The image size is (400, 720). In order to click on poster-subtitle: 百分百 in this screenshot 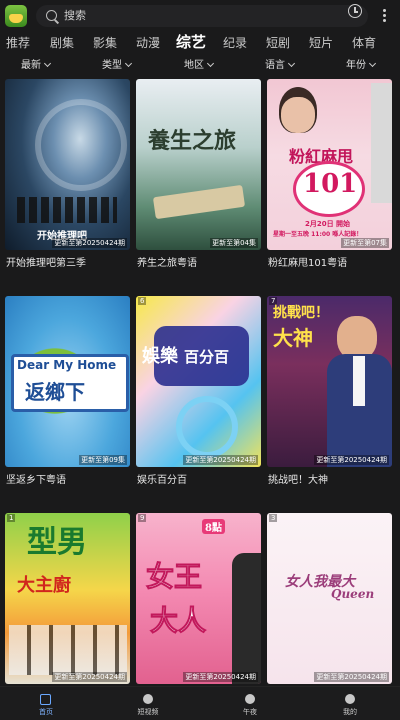, I will do `click(207, 357)`.